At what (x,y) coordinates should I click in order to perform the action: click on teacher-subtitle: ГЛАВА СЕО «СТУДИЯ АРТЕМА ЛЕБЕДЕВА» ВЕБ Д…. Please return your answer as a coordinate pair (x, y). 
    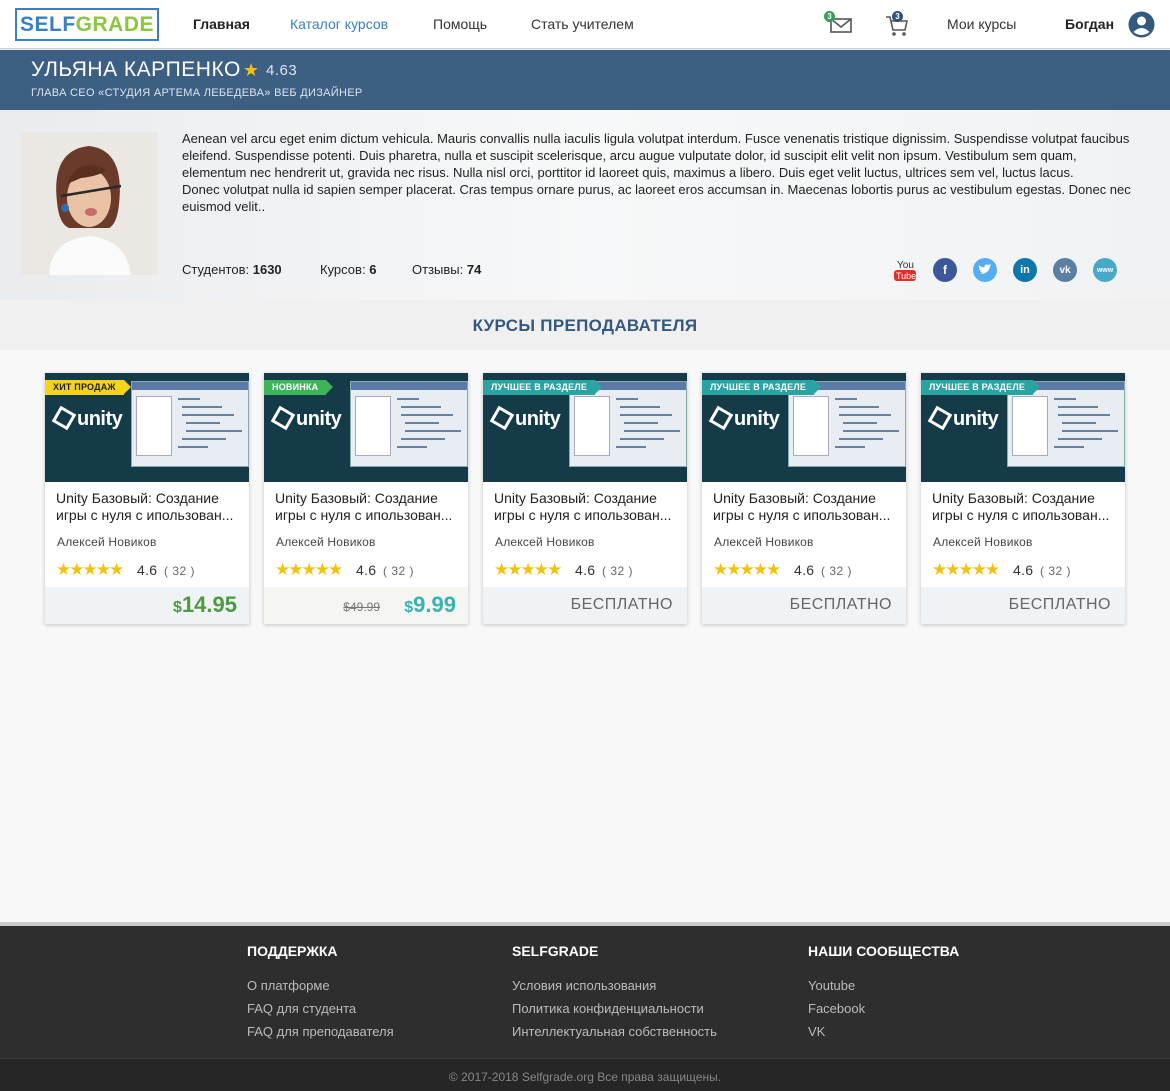
    Looking at the image, I should click on (197, 93).